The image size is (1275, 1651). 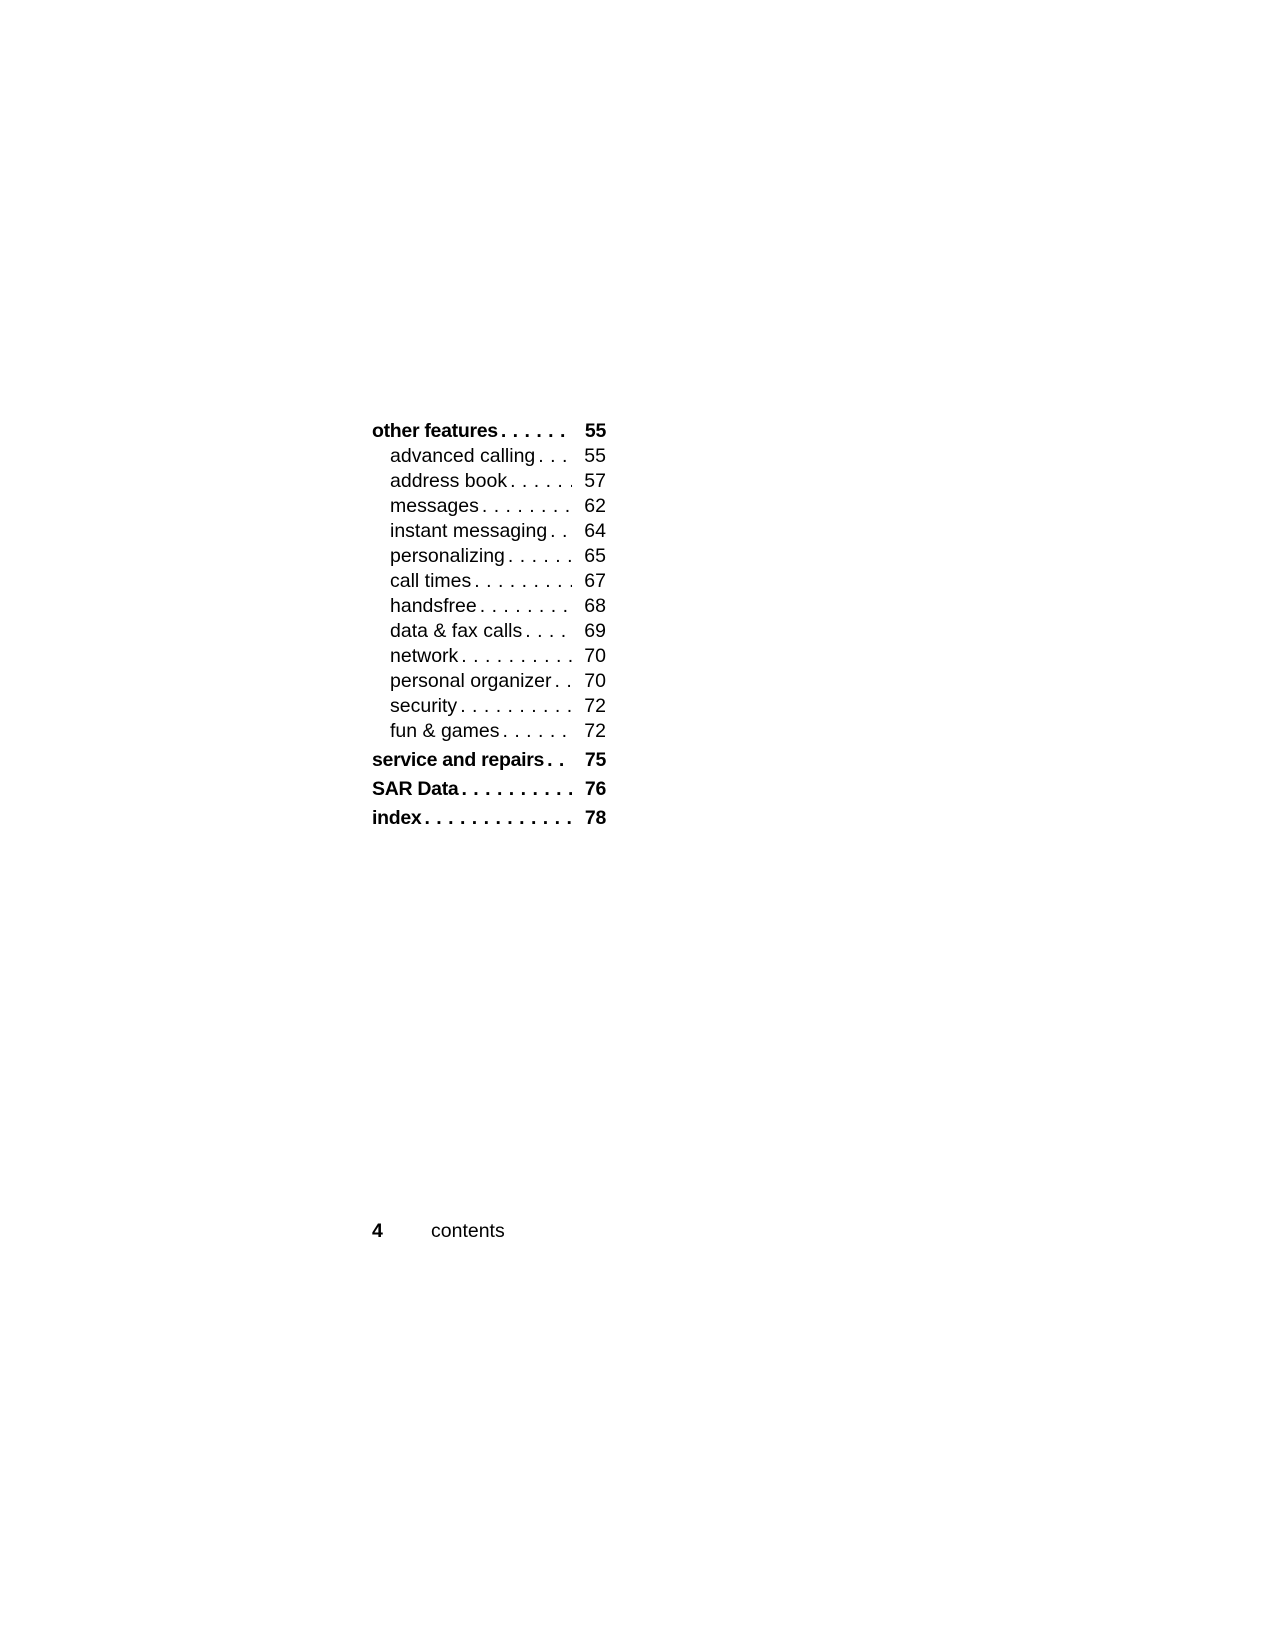 What do you see at coordinates (445, 731) in the screenshot?
I see `toc-entry-label: fun & games` at bounding box center [445, 731].